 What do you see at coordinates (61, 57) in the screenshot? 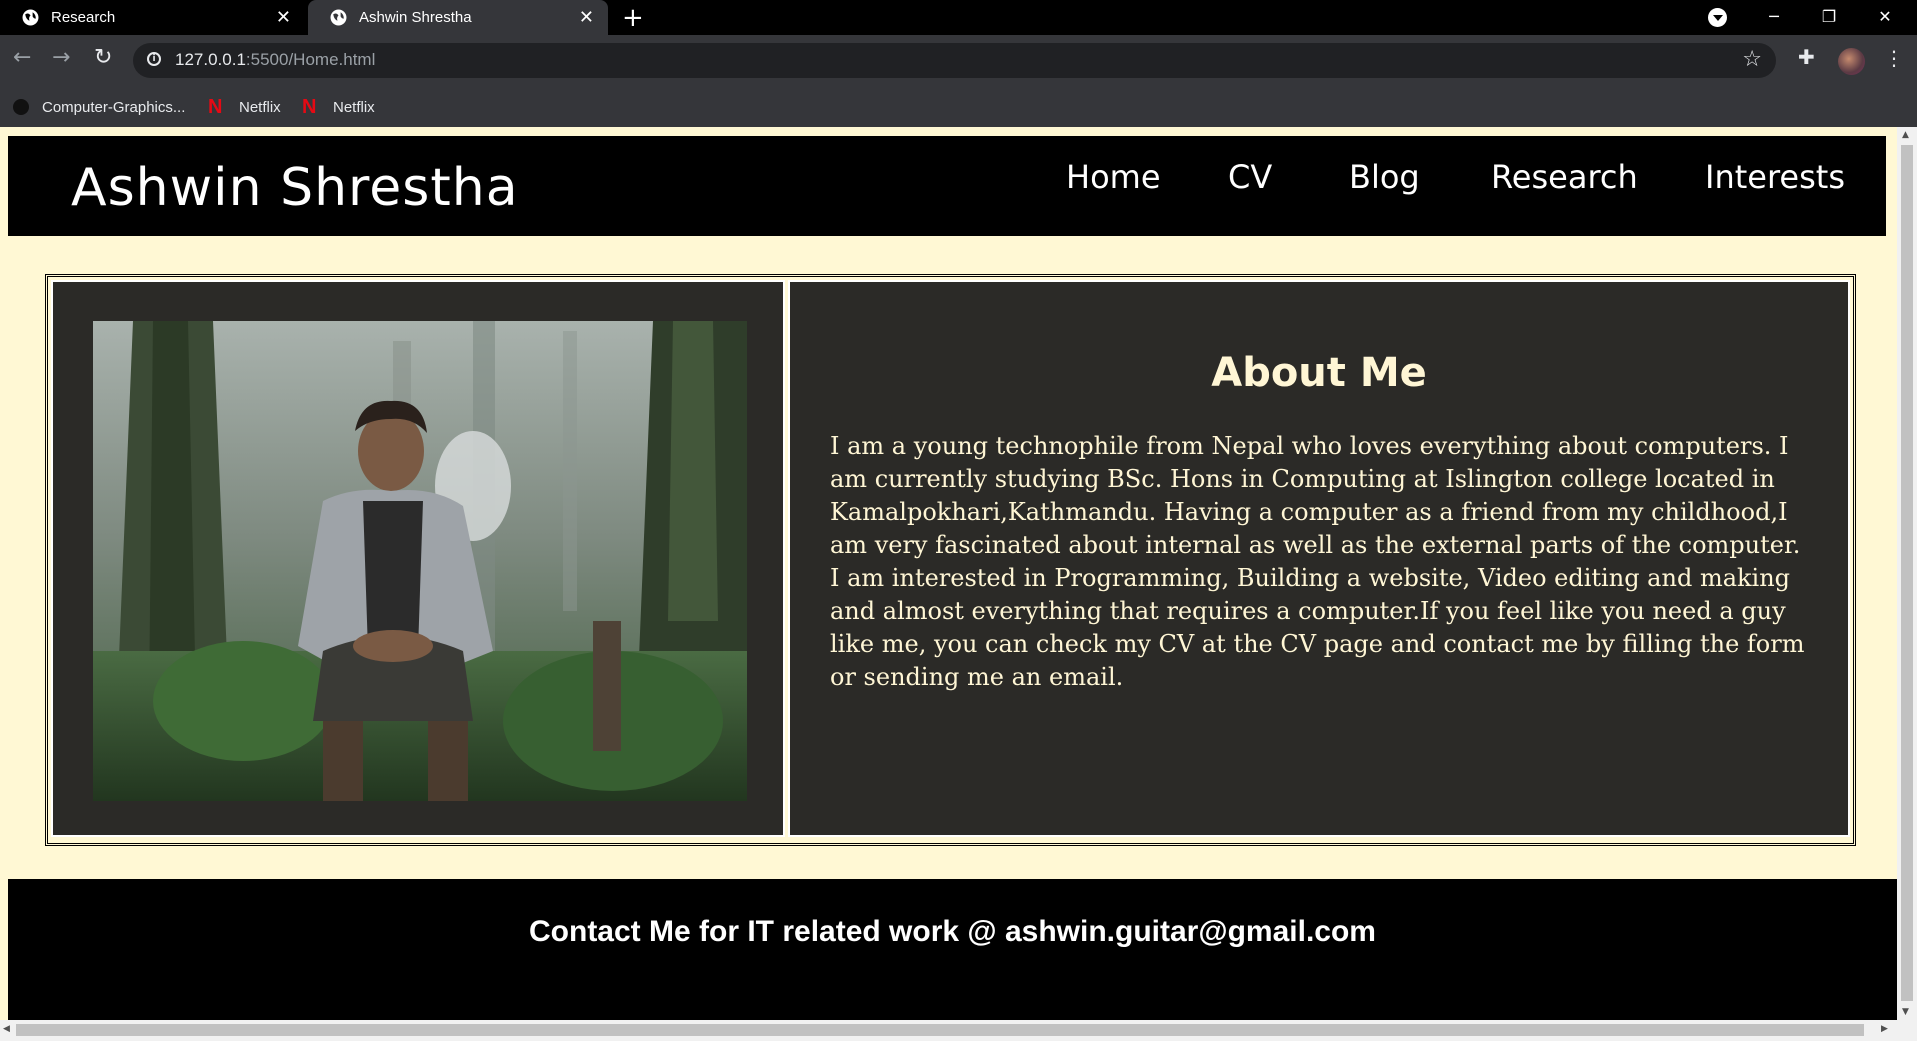
I see `forward-icon: →` at bounding box center [61, 57].